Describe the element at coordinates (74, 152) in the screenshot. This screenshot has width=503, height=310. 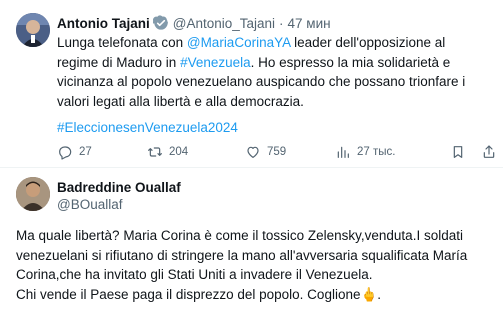
I see `reply-button: 27` at that location.